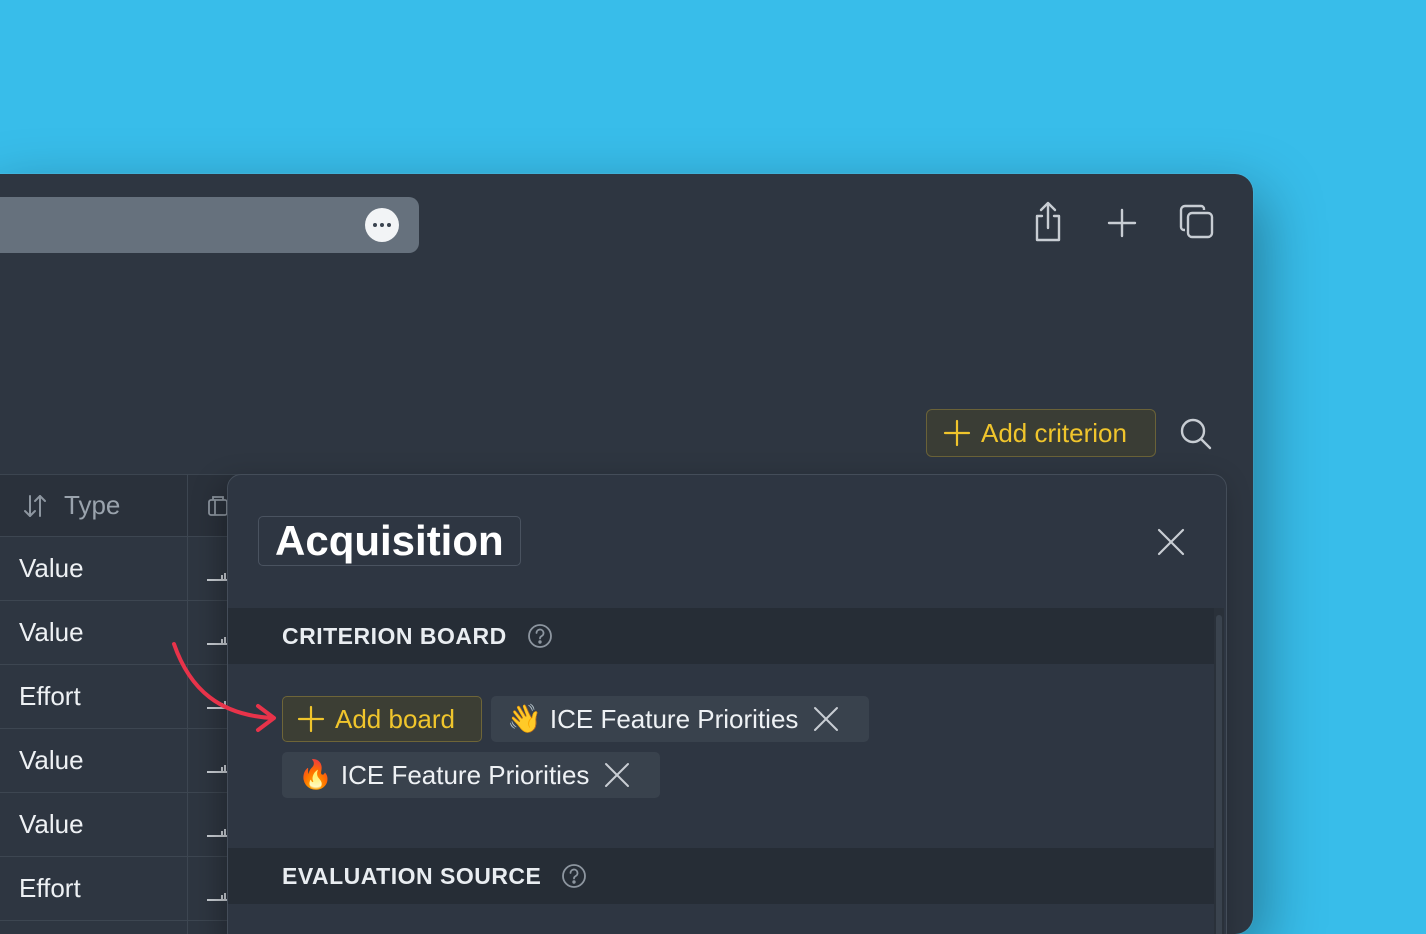  Describe the element at coordinates (224, 687) in the screenshot. I see `annotation-arrow-icon` at that location.